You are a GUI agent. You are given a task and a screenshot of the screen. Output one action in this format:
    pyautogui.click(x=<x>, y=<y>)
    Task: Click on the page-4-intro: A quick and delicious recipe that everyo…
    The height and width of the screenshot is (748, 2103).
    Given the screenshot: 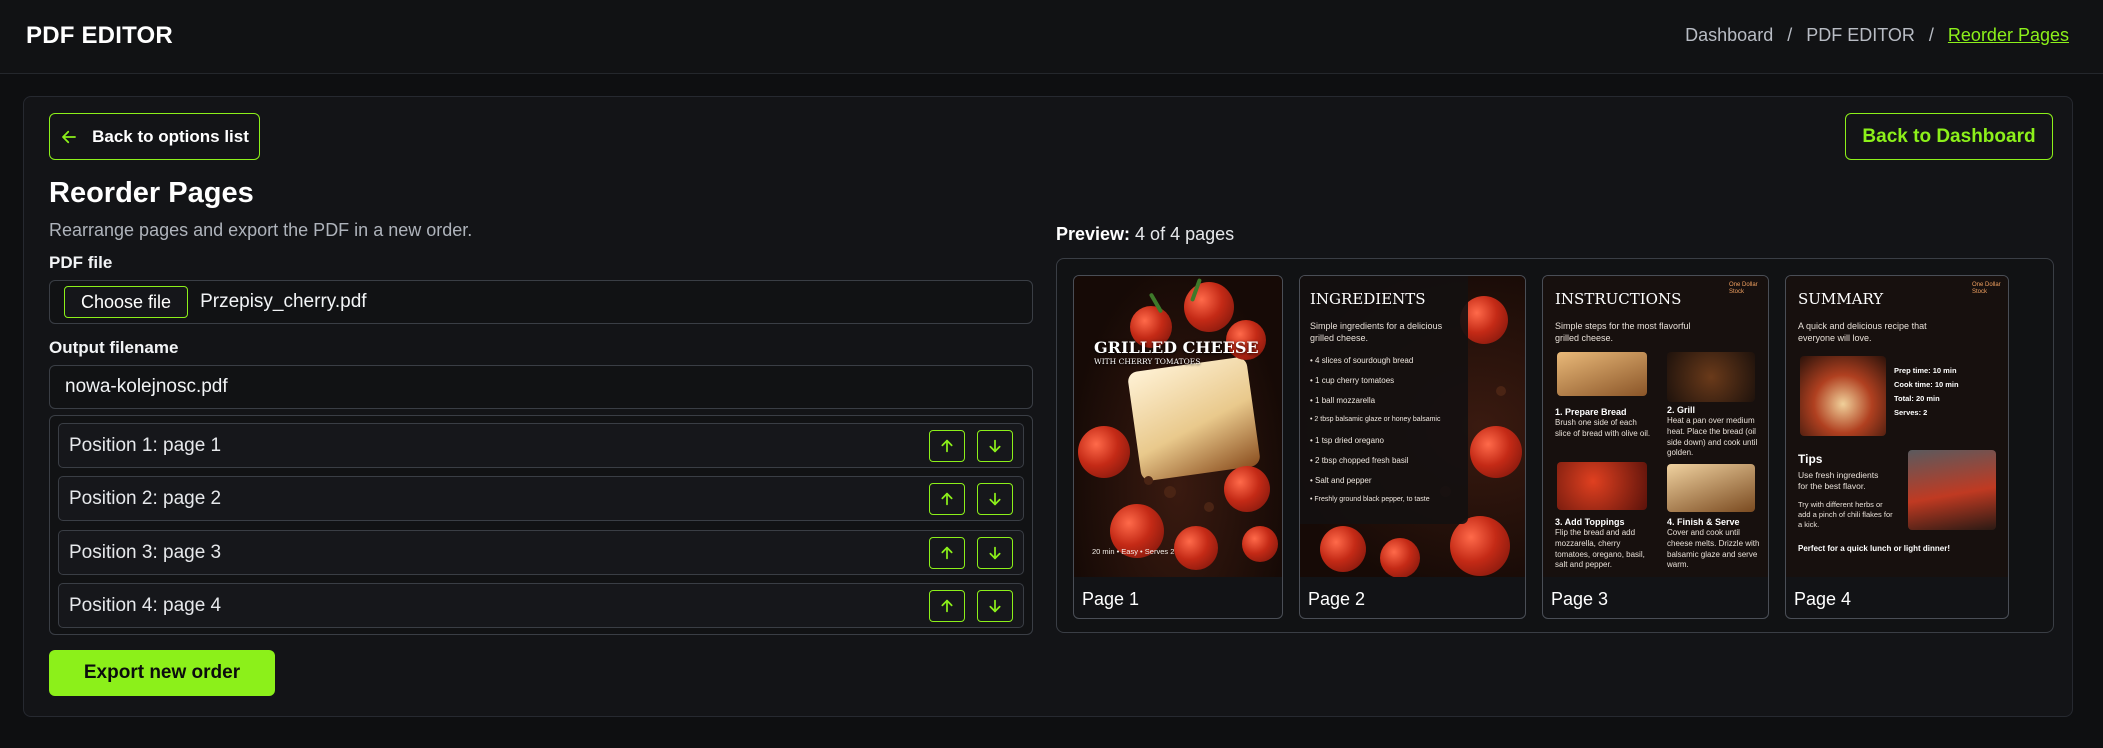 What is the action you would take?
    pyautogui.click(x=1862, y=332)
    